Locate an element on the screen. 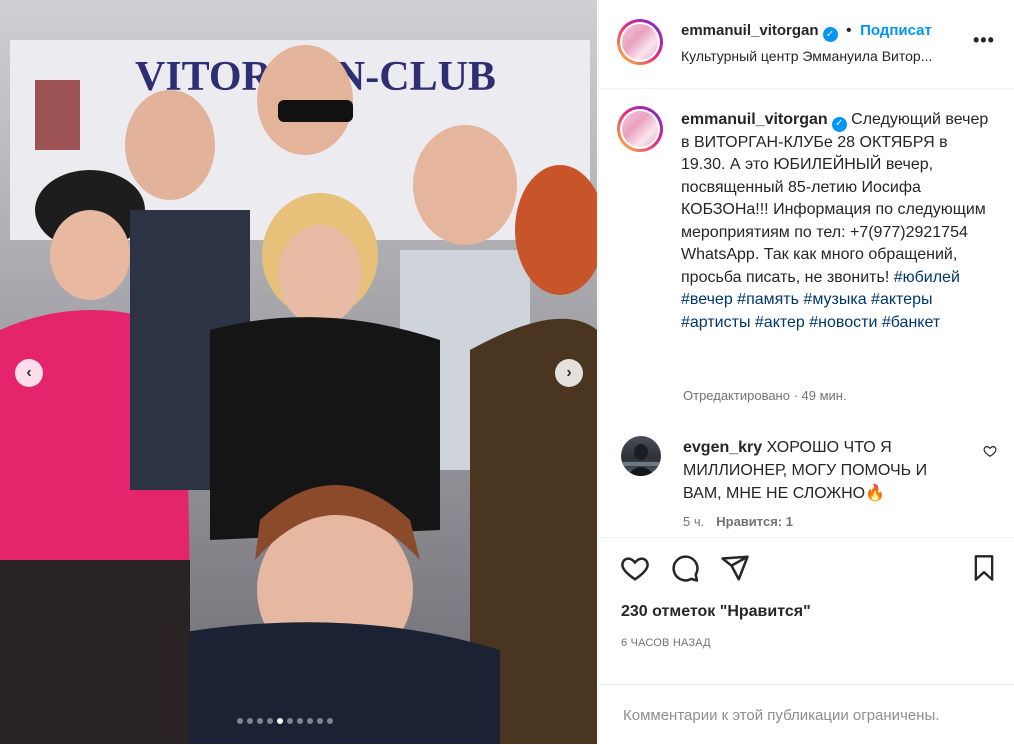  caption-avatar is located at coordinates (640, 129).